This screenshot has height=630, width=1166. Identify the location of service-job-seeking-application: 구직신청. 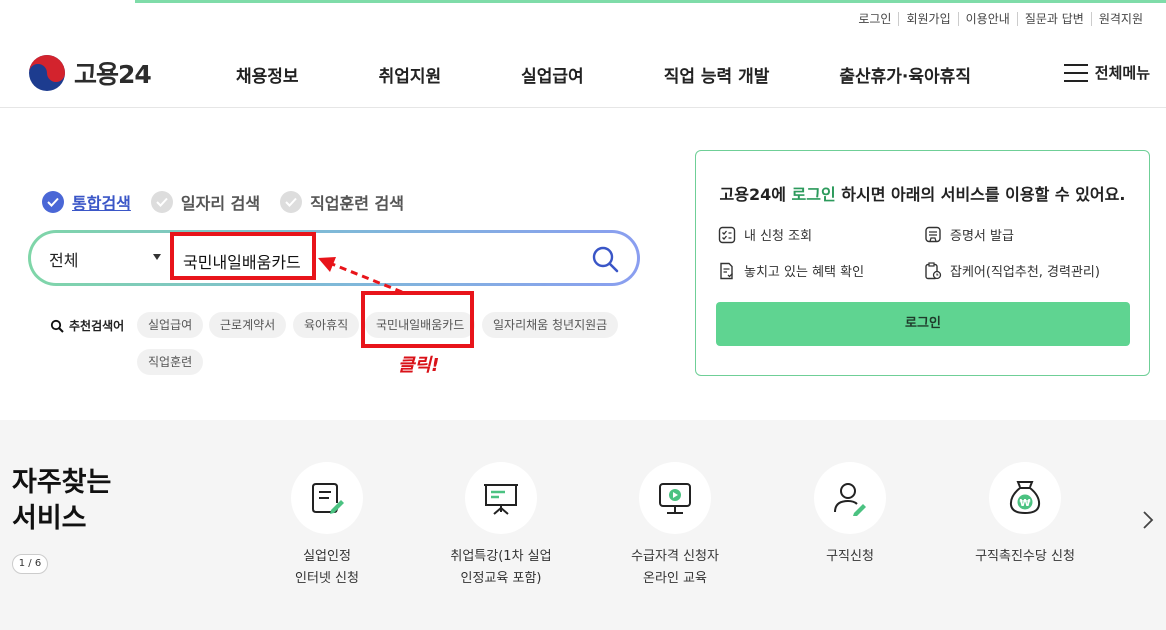
(850, 515).